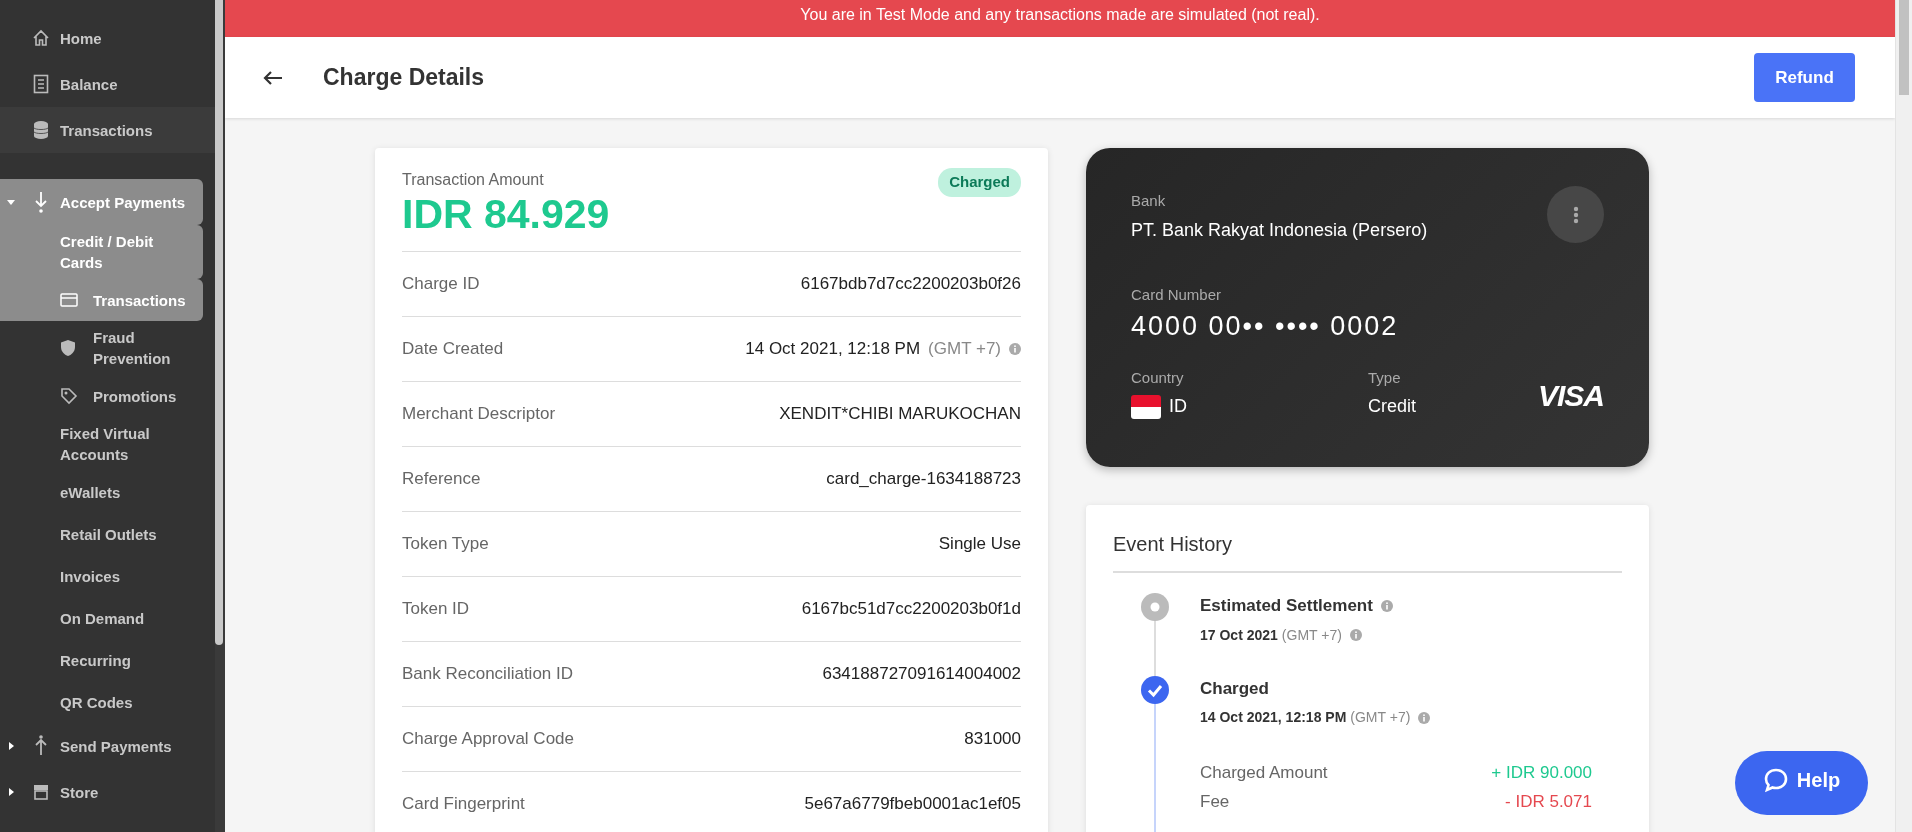 The image size is (1912, 832). What do you see at coordinates (41, 130) in the screenshot?
I see `coins-icon` at bounding box center [41, 130].